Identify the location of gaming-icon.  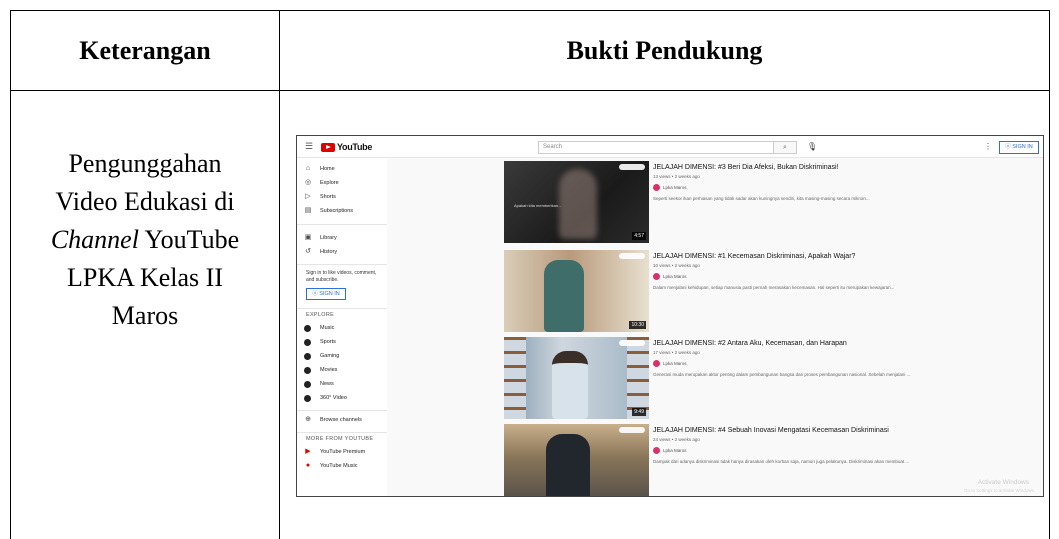
(307, 356).